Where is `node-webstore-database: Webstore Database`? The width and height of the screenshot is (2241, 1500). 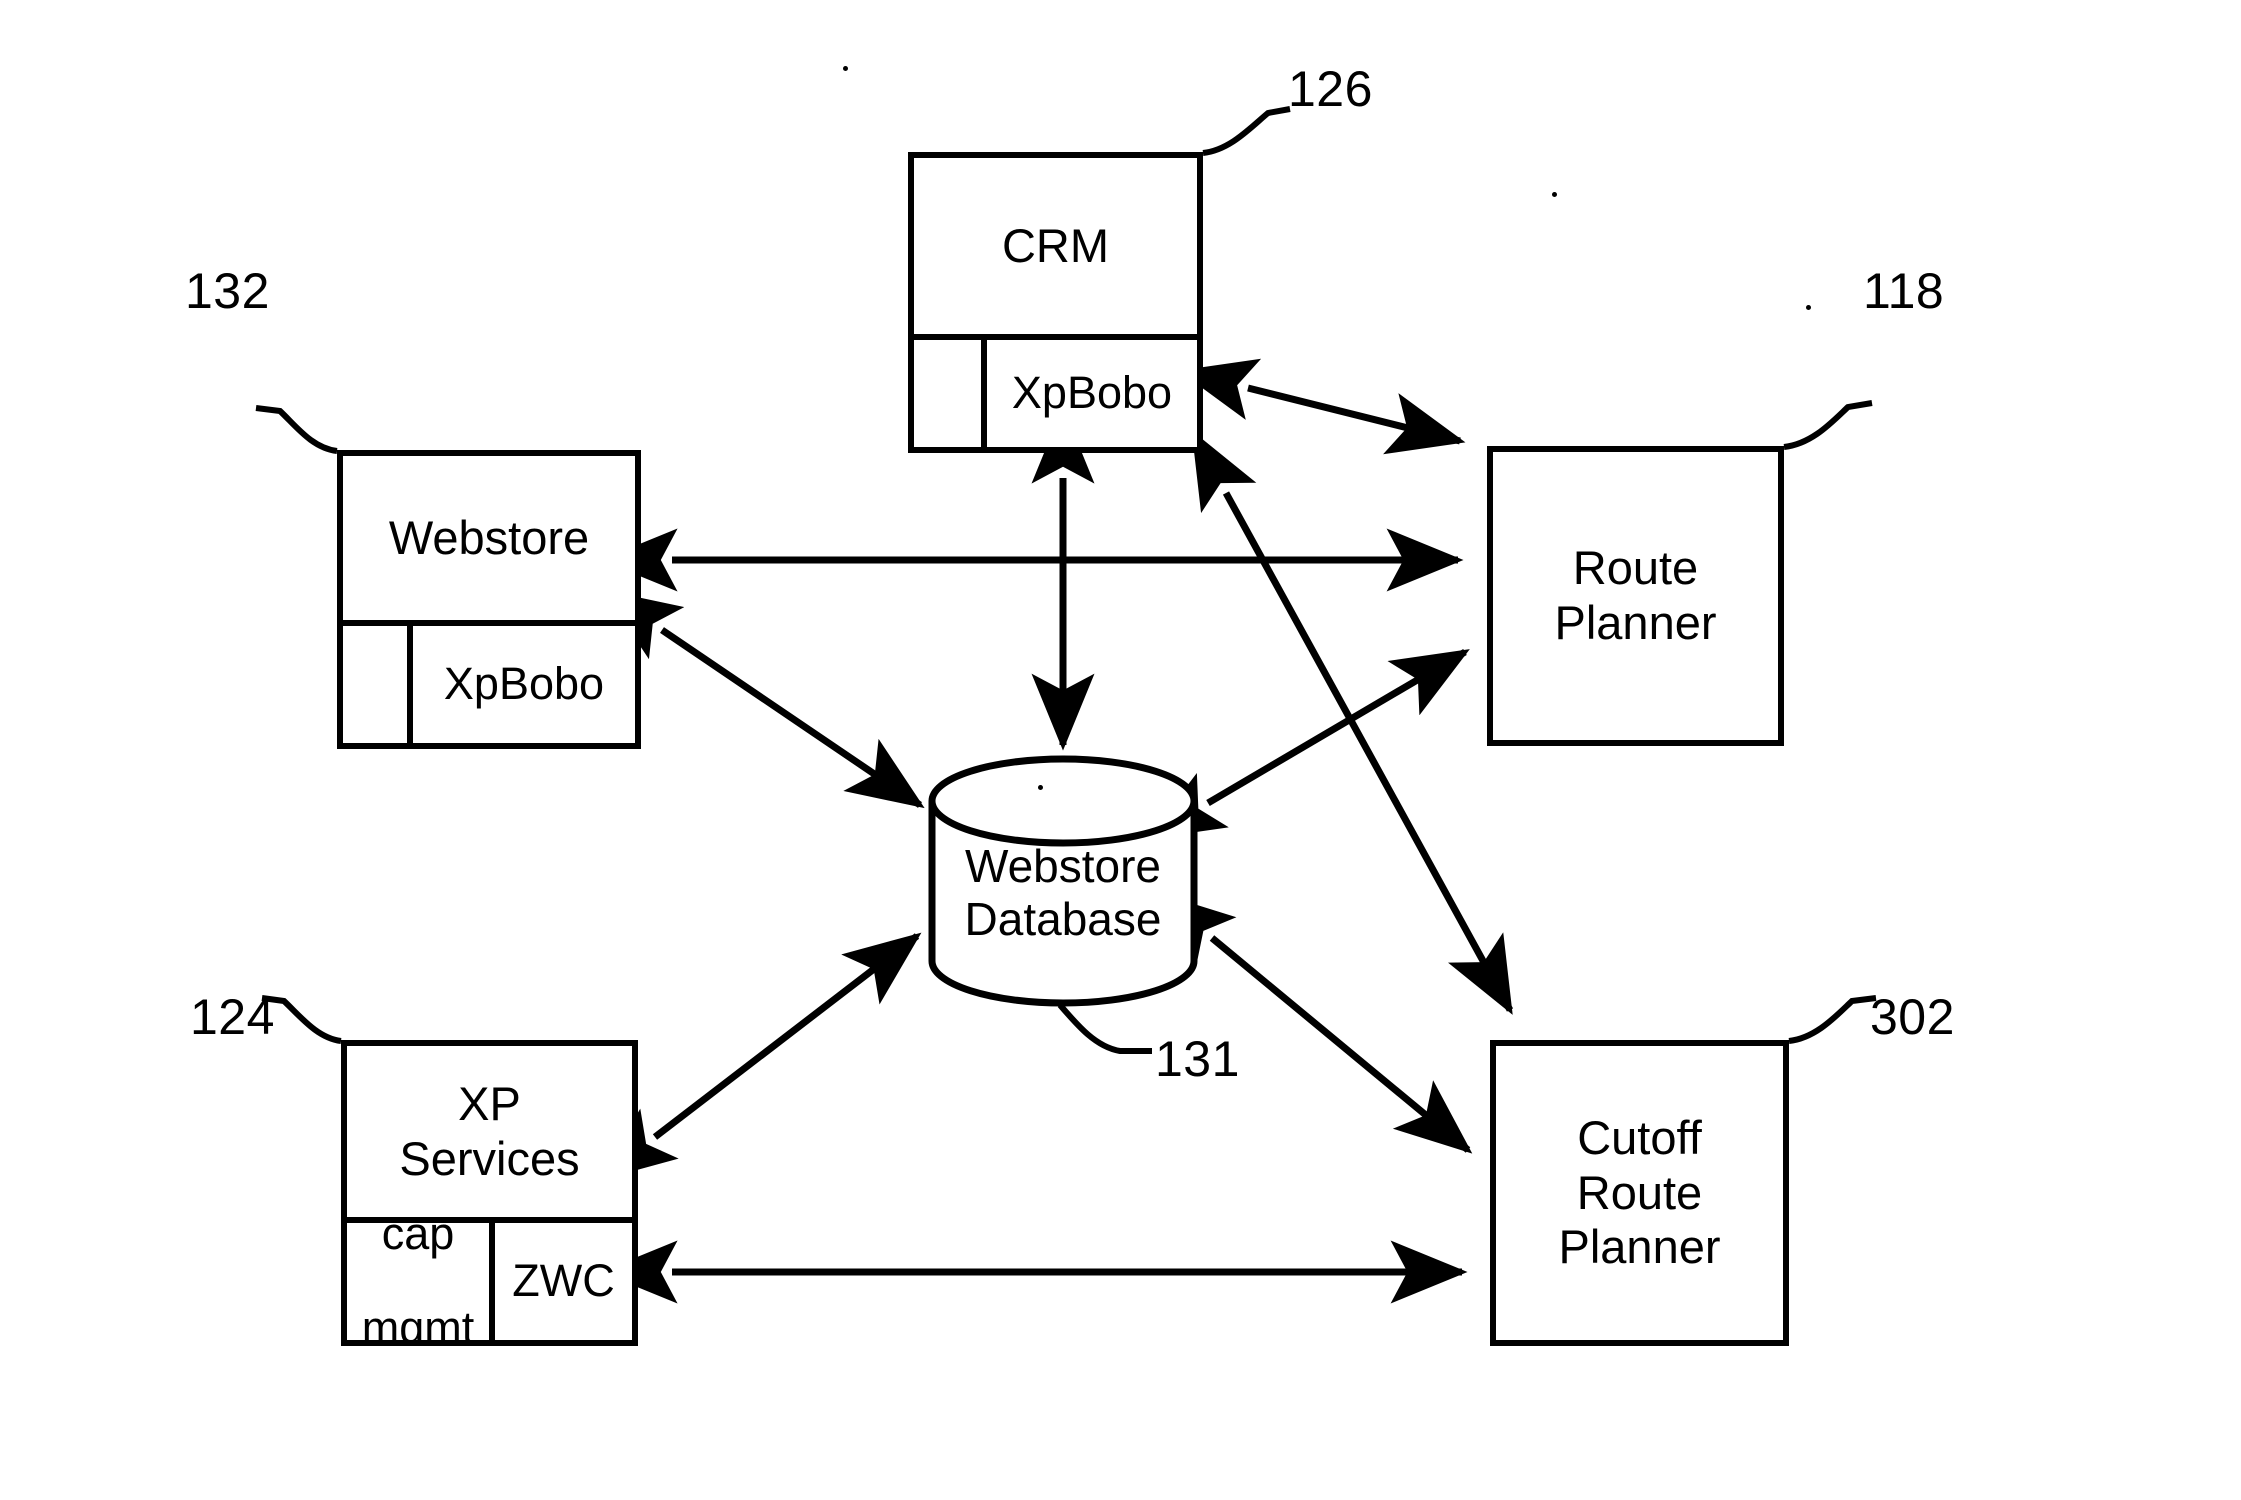 node-webstore-database: Webstore Database is located at coordinates (1063, 882).